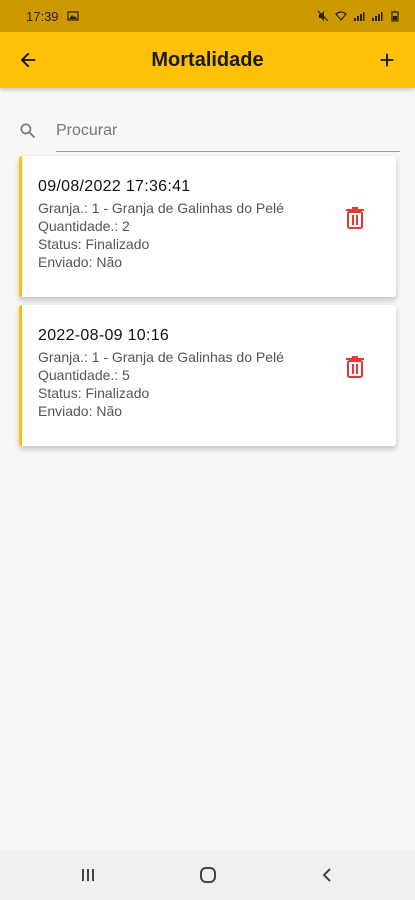 This screenshot has height=900, width=415. What do you see at coordinates (323, 16) in the screenshot?
I see `mute-icon` at bounding box center [323, 16].